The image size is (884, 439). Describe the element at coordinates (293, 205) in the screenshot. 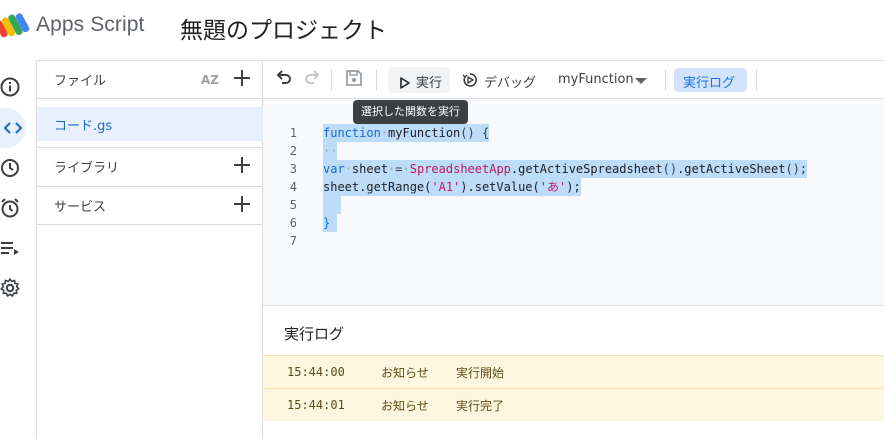

I see `line-number: 5` at that location.